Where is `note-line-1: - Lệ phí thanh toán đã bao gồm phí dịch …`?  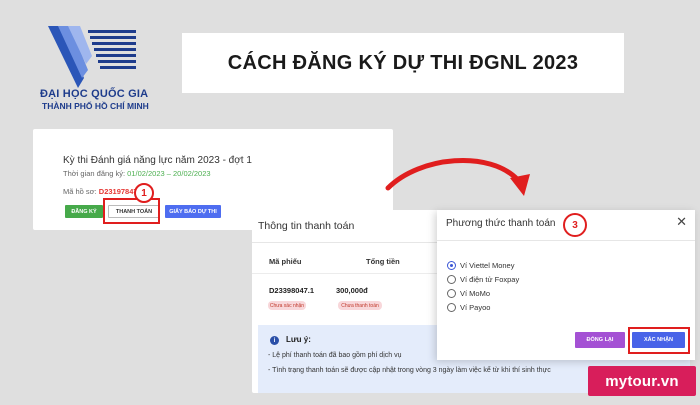 note-line-1: - Lệ phí thanh toán đã bao gồm phí dịch … is located at coordinates (335, 355).